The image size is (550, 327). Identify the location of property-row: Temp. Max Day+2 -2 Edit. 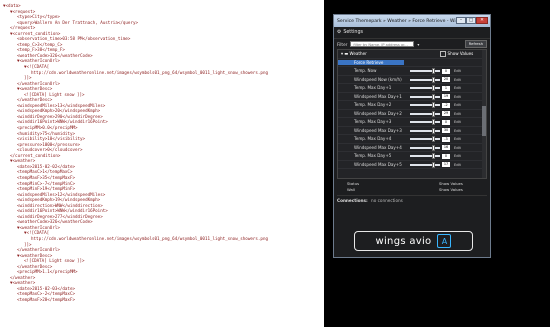
(412, 105).